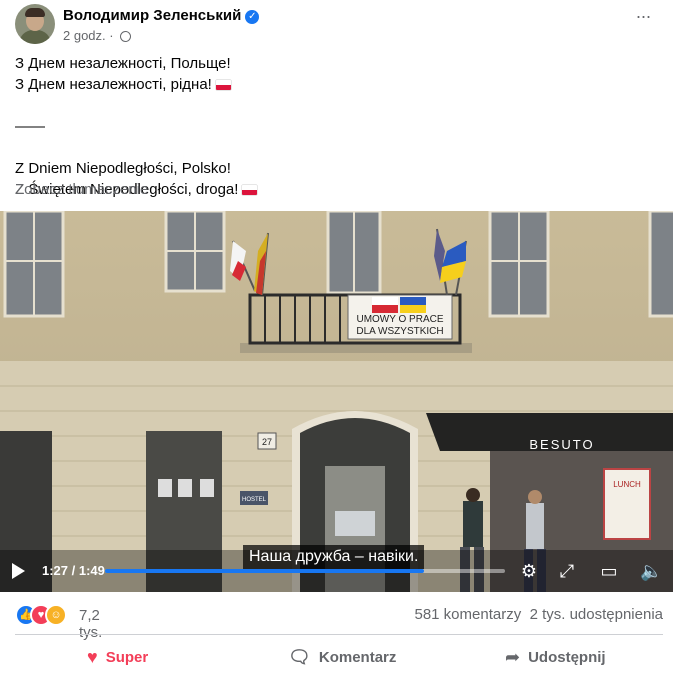 Image resolution: width=673 pixels, height=676 pixels. I want to click on video-controls: 1:27 / 1:49 ⚙ ⤢ ▭ 🔈, so click(336, 571).